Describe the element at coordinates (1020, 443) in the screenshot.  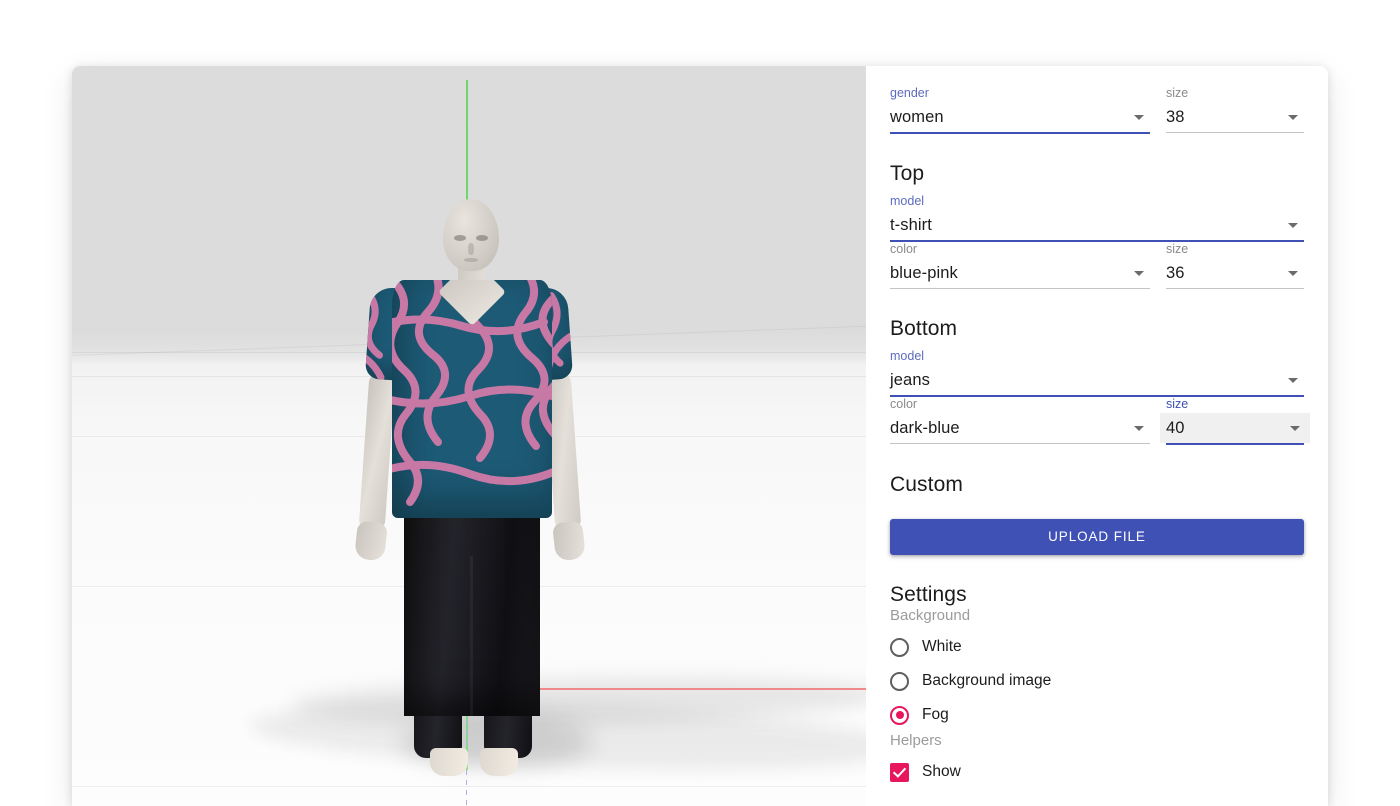
I see `bottom-color-underline` at that location.